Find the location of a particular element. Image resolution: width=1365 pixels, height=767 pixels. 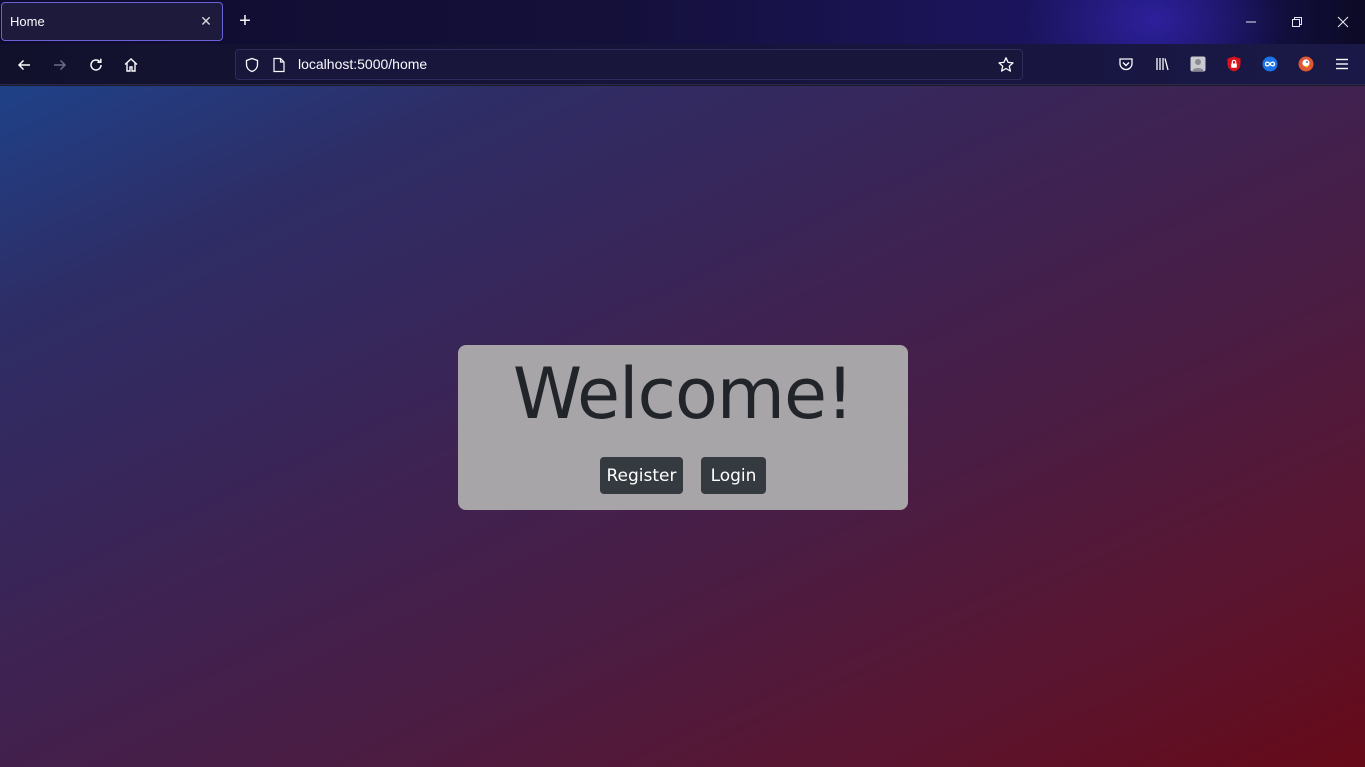

ublock-icon is located at coordinates (1234, 64).